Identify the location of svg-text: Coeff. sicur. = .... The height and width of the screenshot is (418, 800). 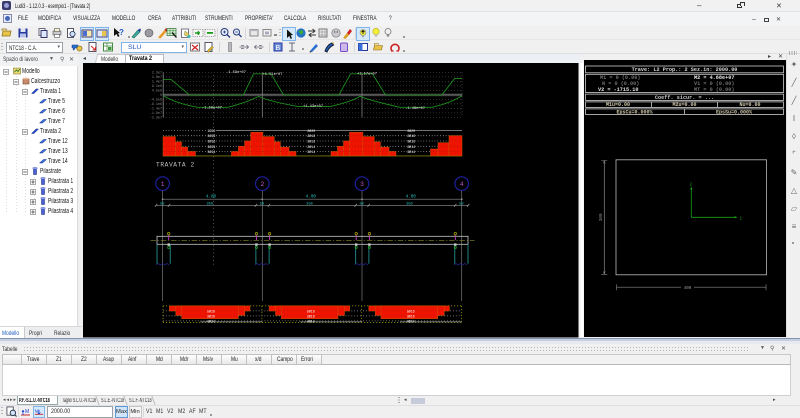
(684, 98).